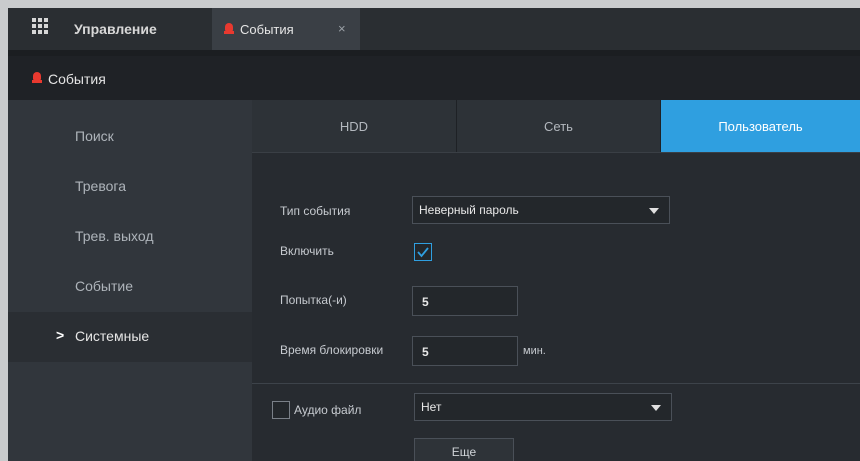 Image resolution: width=860 pixels, height=461 pixels. Describe the element at coordinates (112, 336) in the screenshot. I see `sidebar-item-label: Системные` at that location.